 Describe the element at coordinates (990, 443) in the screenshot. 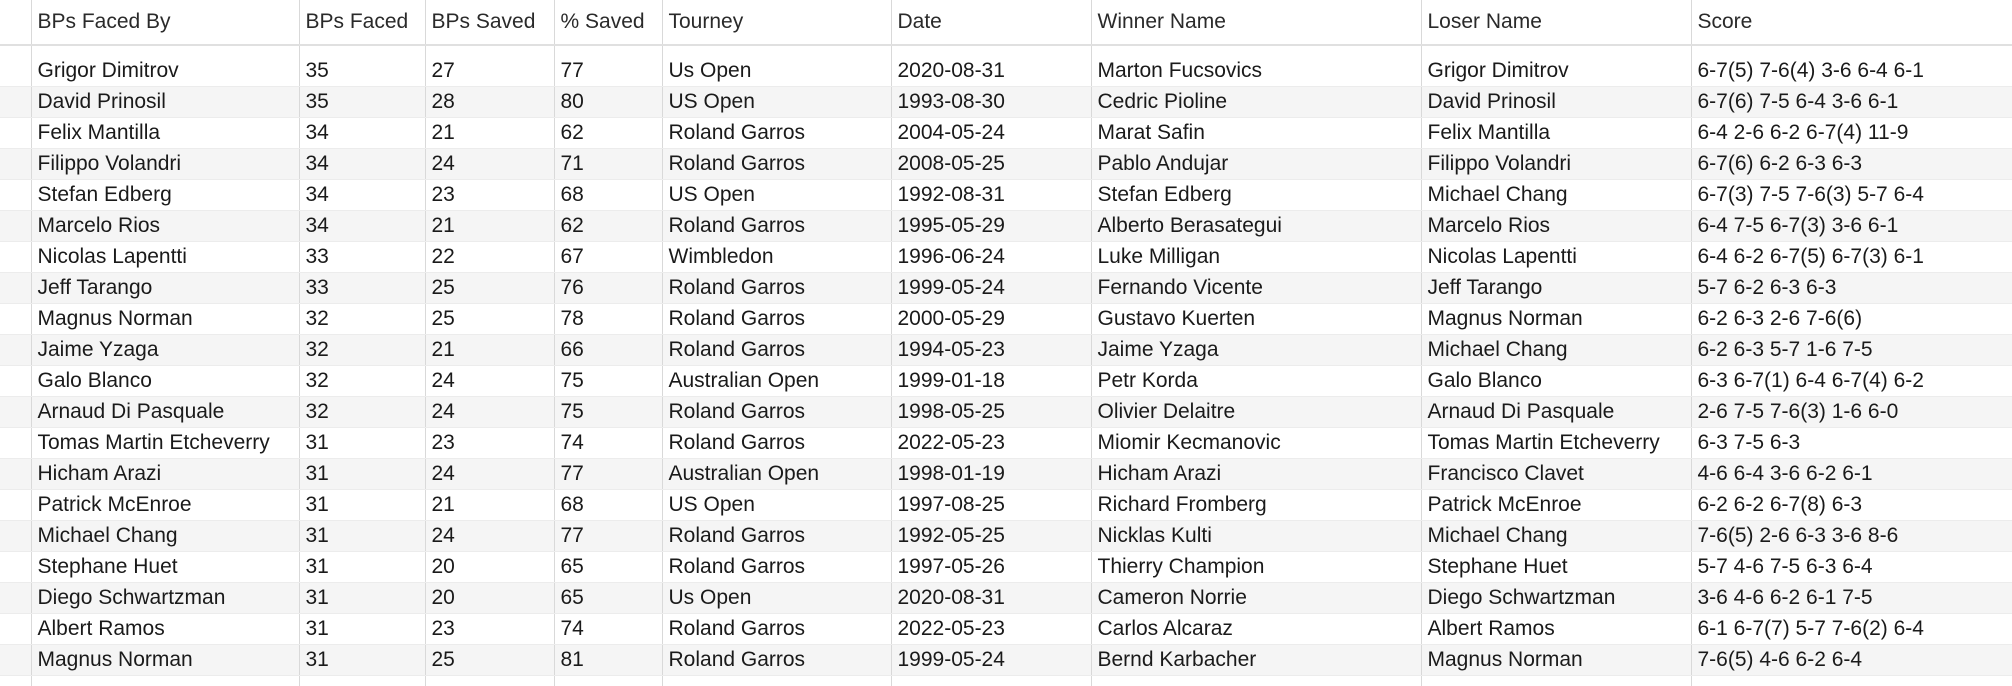

I see `cell-date: 2022-05-23` at that location.